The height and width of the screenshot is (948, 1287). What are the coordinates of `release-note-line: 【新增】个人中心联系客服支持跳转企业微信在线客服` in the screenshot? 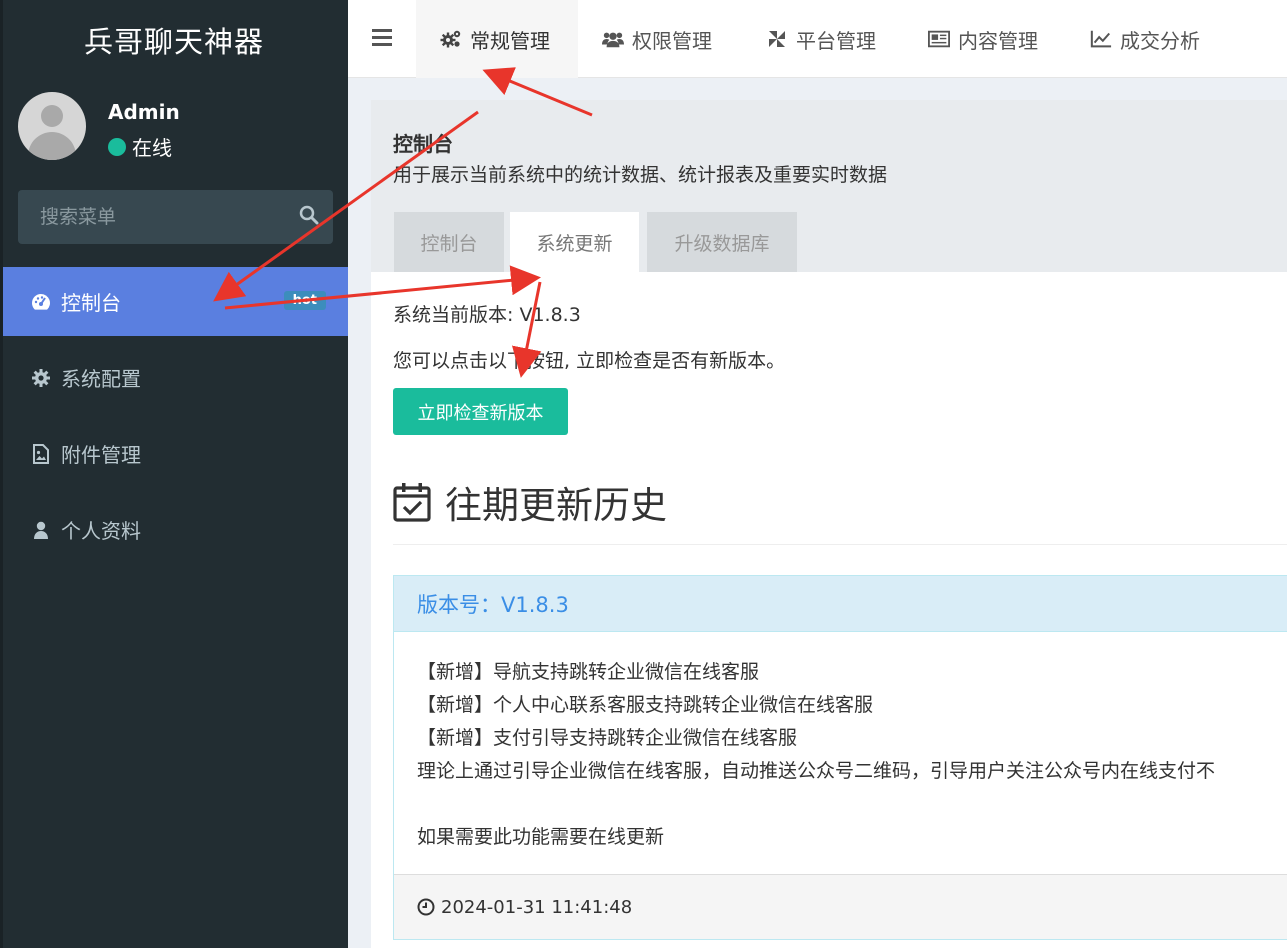 It's located at (645, 705).